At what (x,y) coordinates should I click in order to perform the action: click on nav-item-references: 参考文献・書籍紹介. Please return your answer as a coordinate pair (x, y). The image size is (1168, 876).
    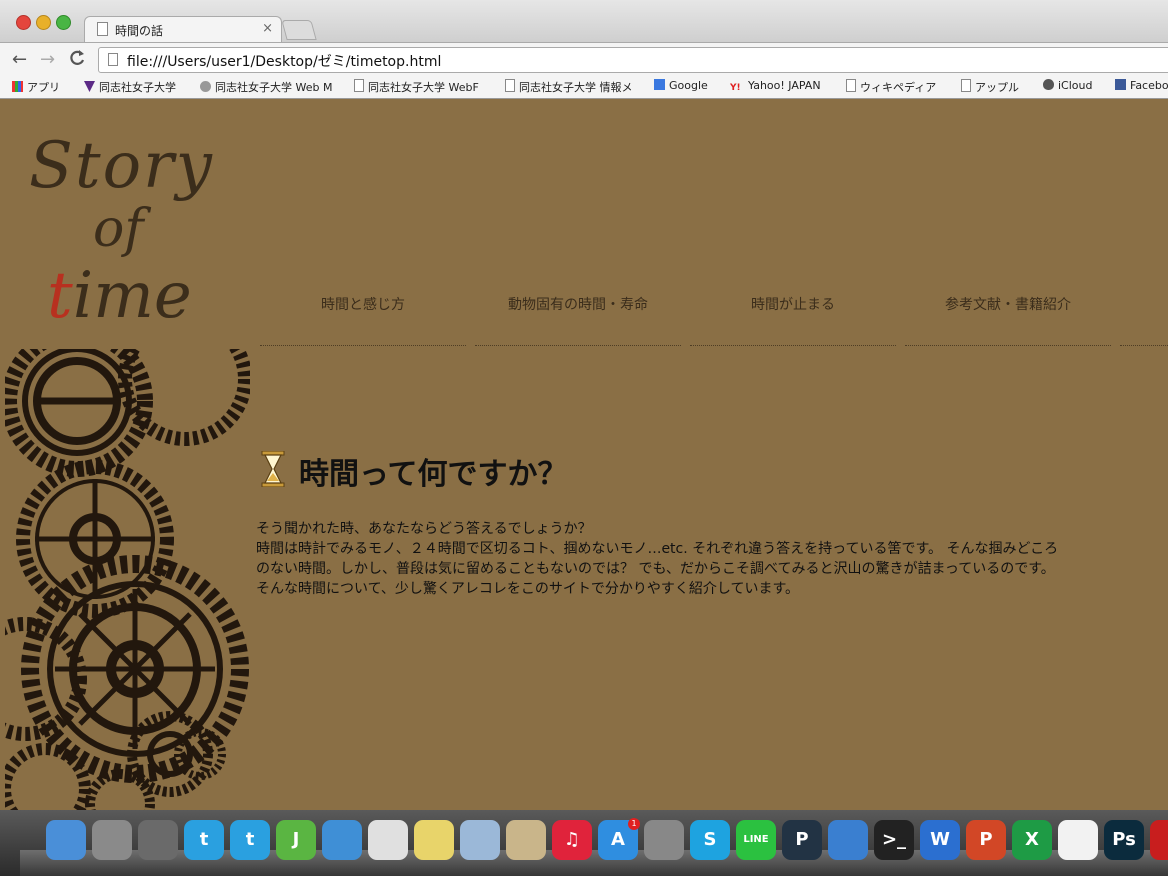
    Looking at the image, I should click on (1008, 319).